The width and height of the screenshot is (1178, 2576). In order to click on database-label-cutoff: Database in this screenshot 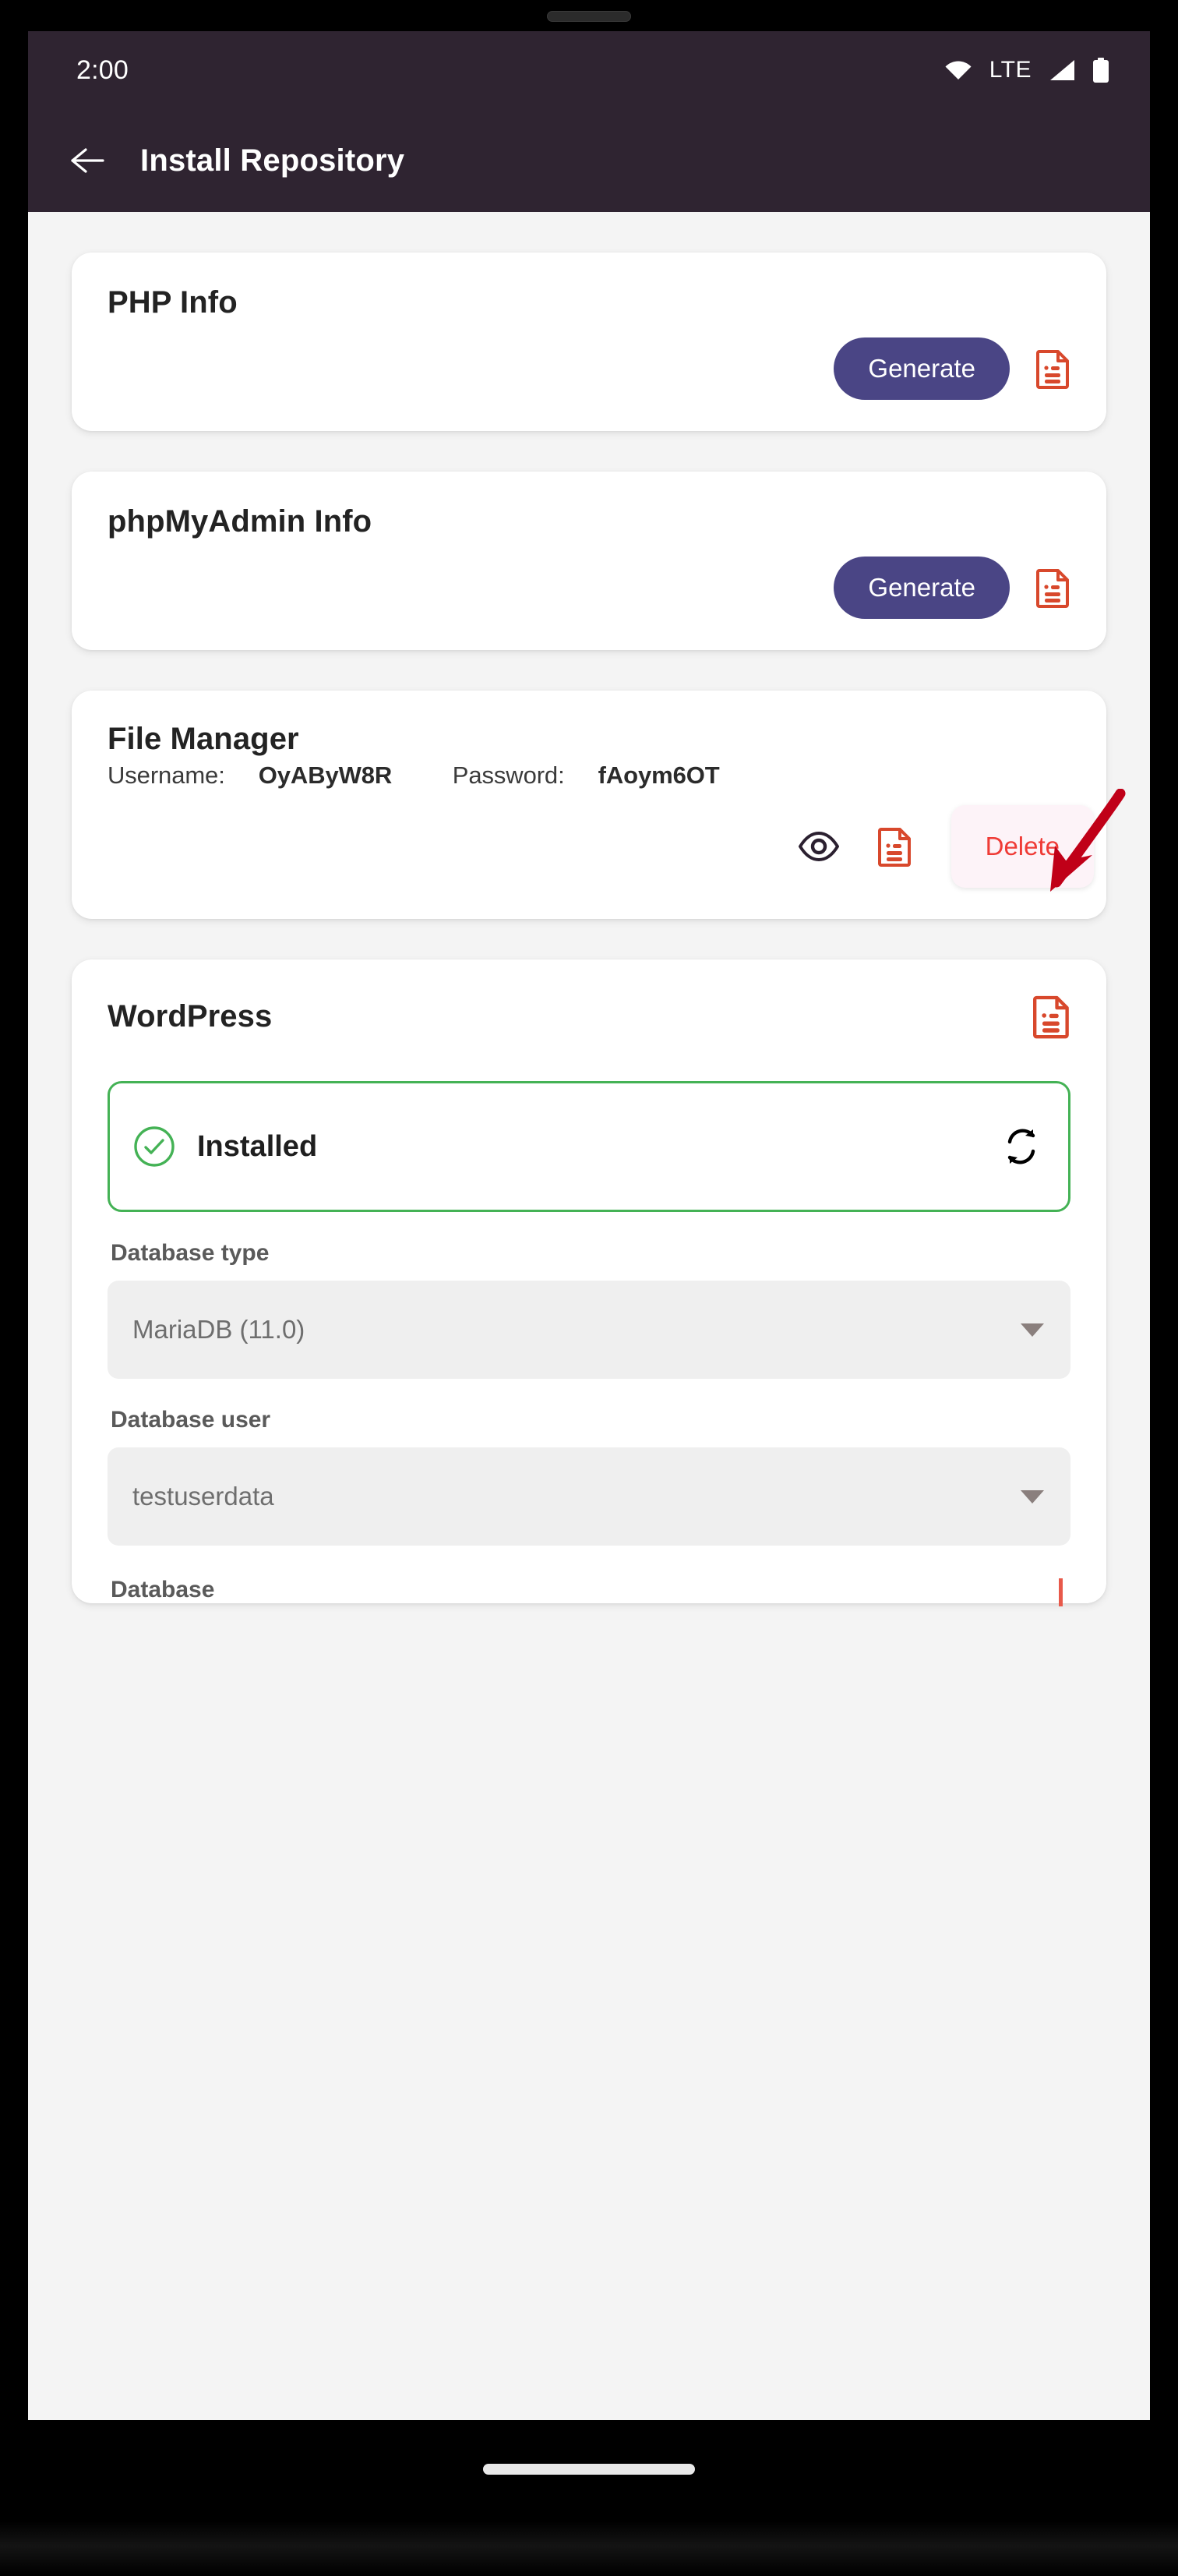, I will do `click(590, 1591)`.